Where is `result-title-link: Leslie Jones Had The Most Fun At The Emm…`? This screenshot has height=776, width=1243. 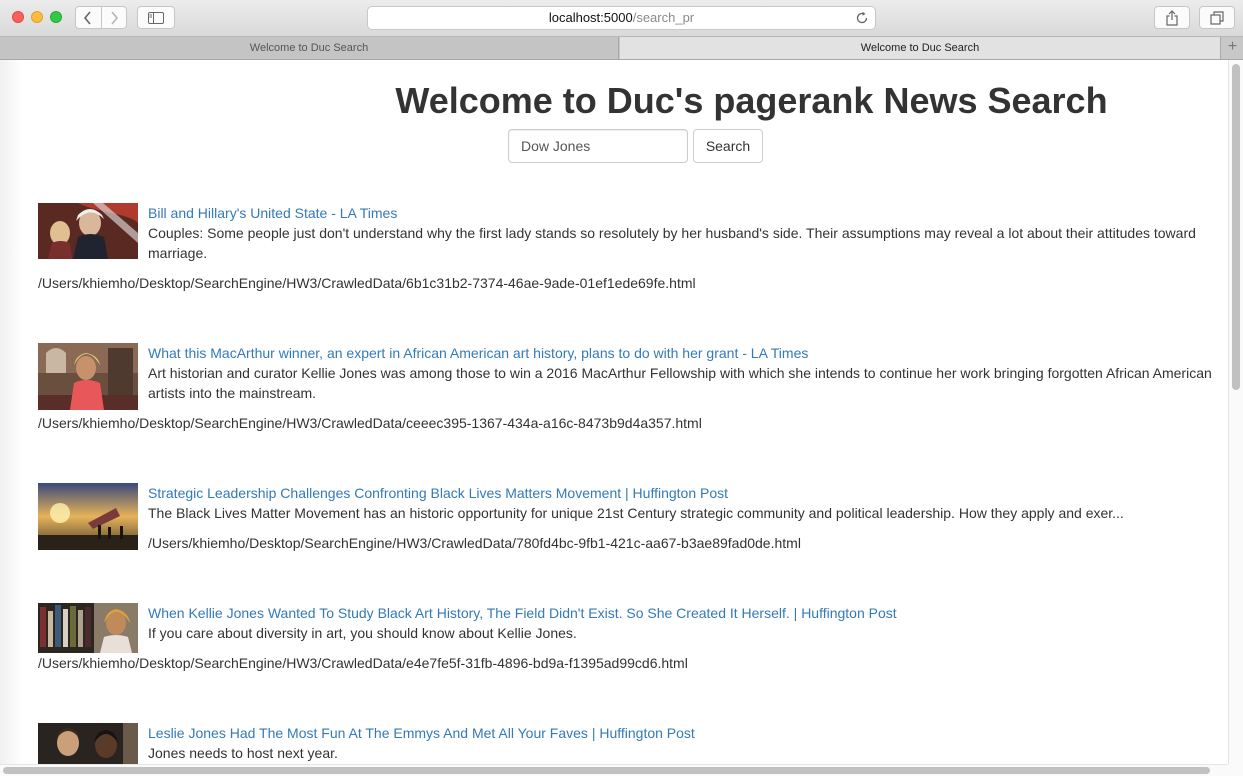
result-title-link: Leslie Jones Had The Most Fun At The Emm… is located at coordinates (421, 733).